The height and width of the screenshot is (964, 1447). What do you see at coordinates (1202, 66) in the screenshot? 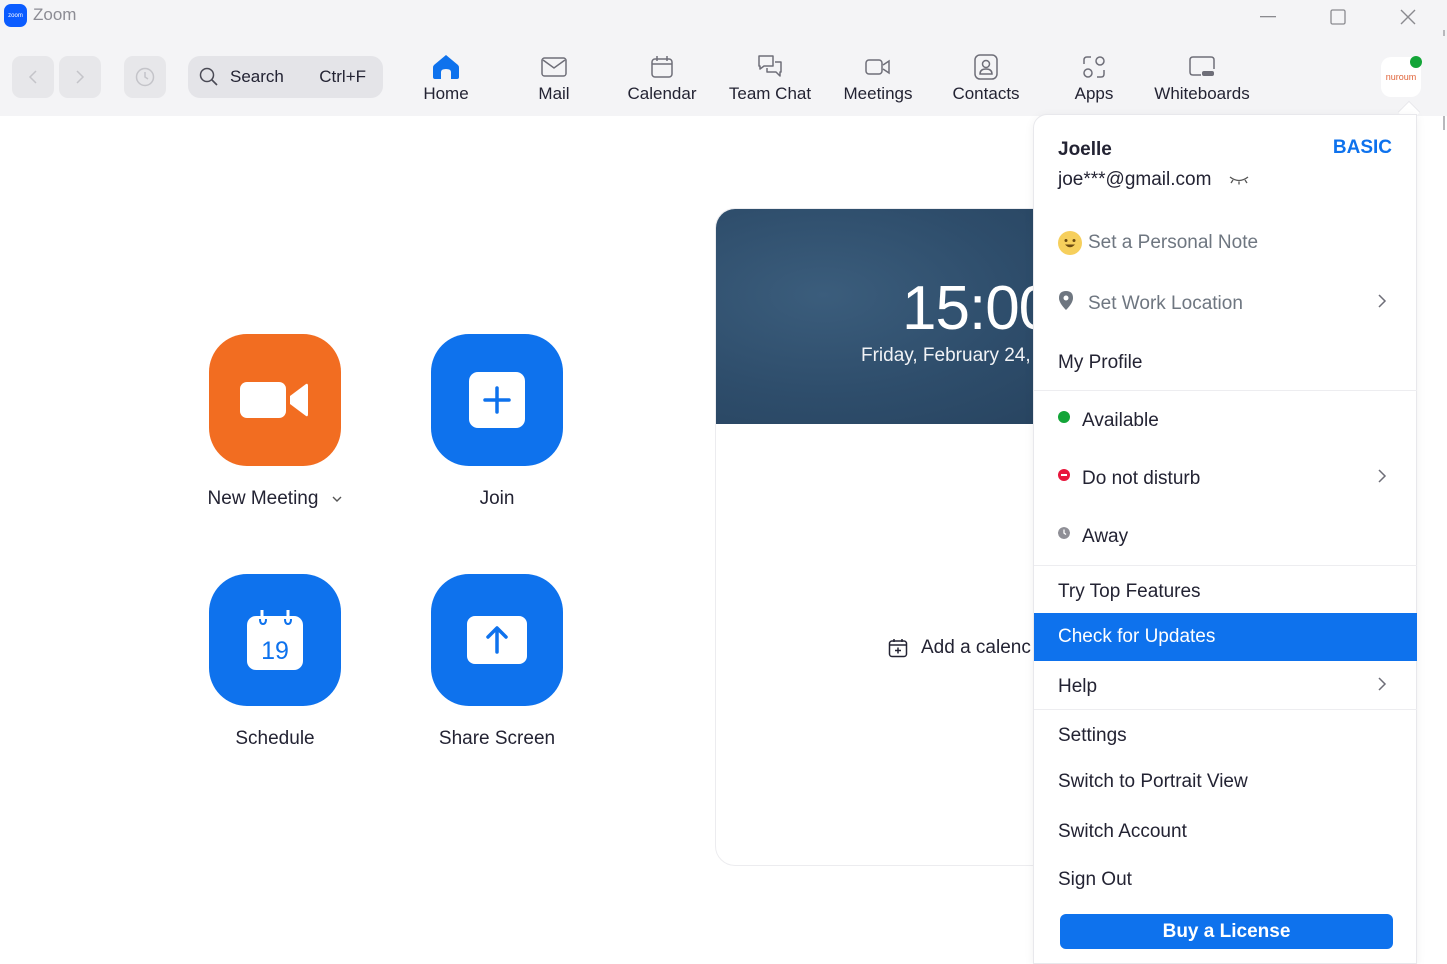
I see `whiteboard-icon` at bounding box center [1202, 66].